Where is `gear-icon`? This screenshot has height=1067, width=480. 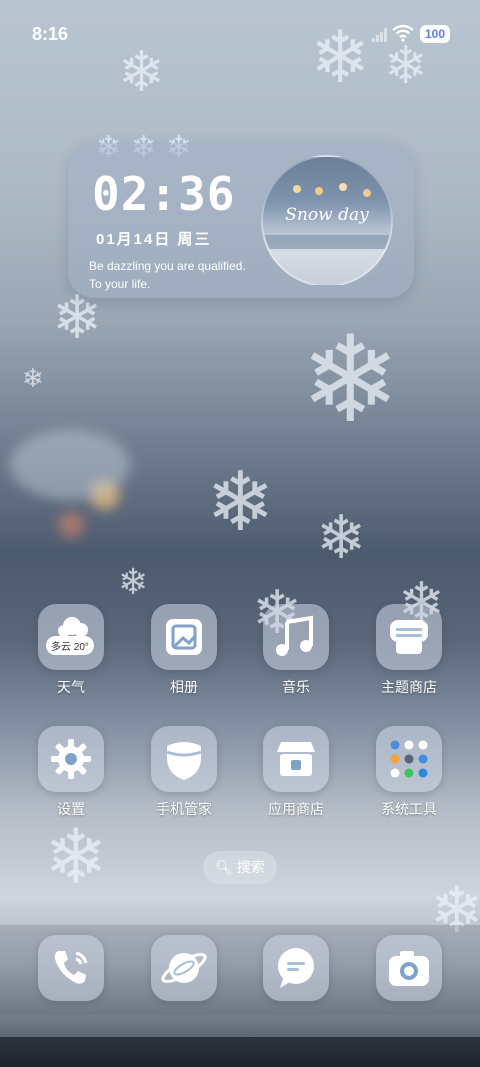
gear-icon is located at coordinates (71, 759).